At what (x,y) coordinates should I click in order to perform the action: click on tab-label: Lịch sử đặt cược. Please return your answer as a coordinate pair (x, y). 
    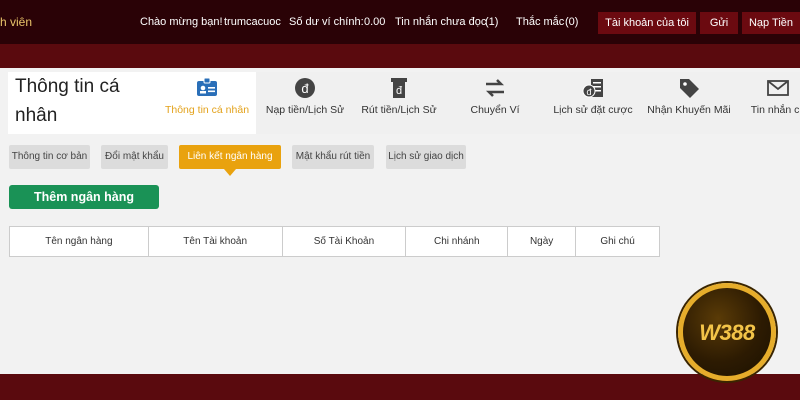
    Looking at the image, I should click on (593, 110).